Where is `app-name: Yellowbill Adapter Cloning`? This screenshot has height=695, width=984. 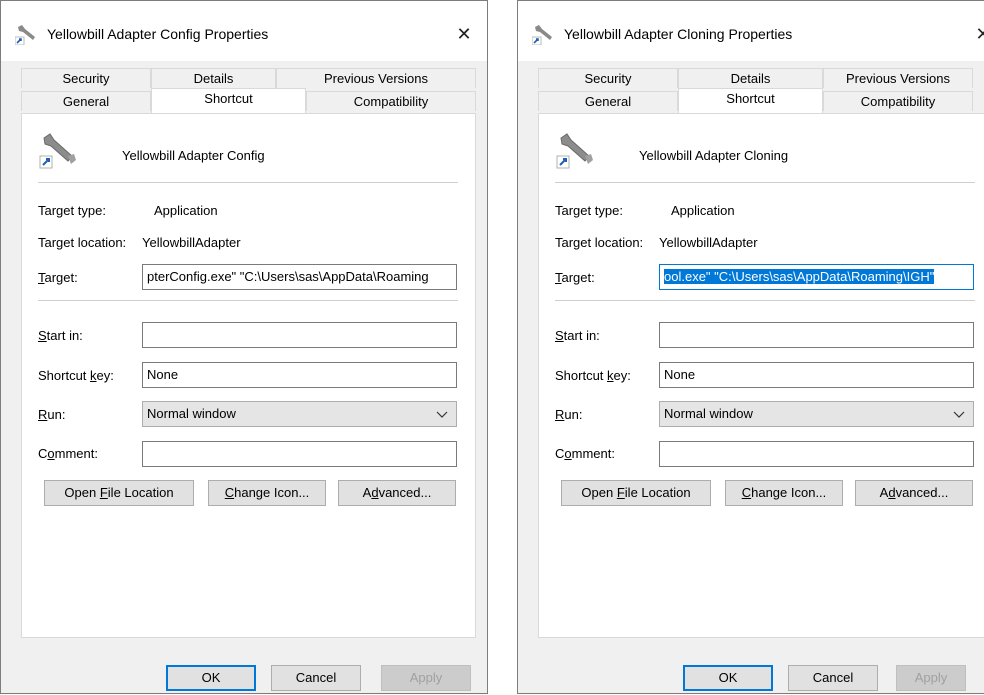
app-name: Yellowbill Adapter Cloning is located at coordinates (714, 155).